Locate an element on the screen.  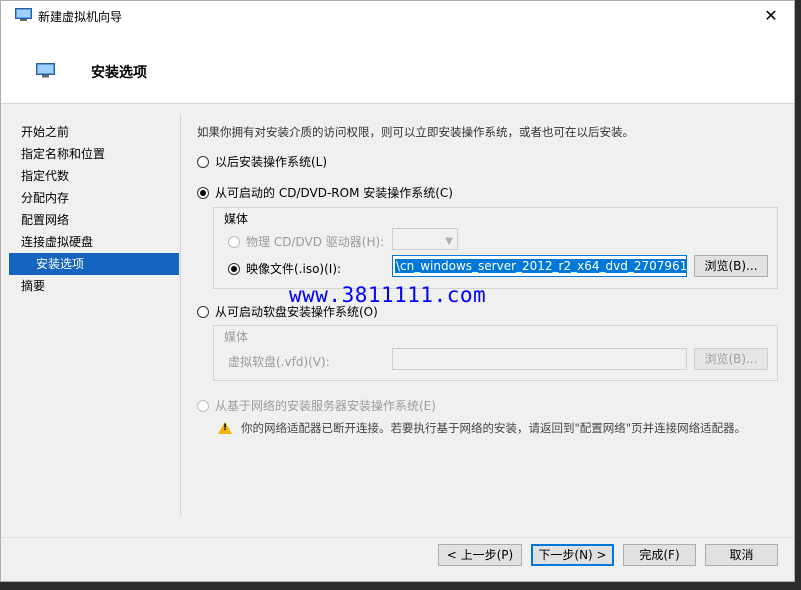
page-header: 安装选项 is located at coordinates (397, 67).